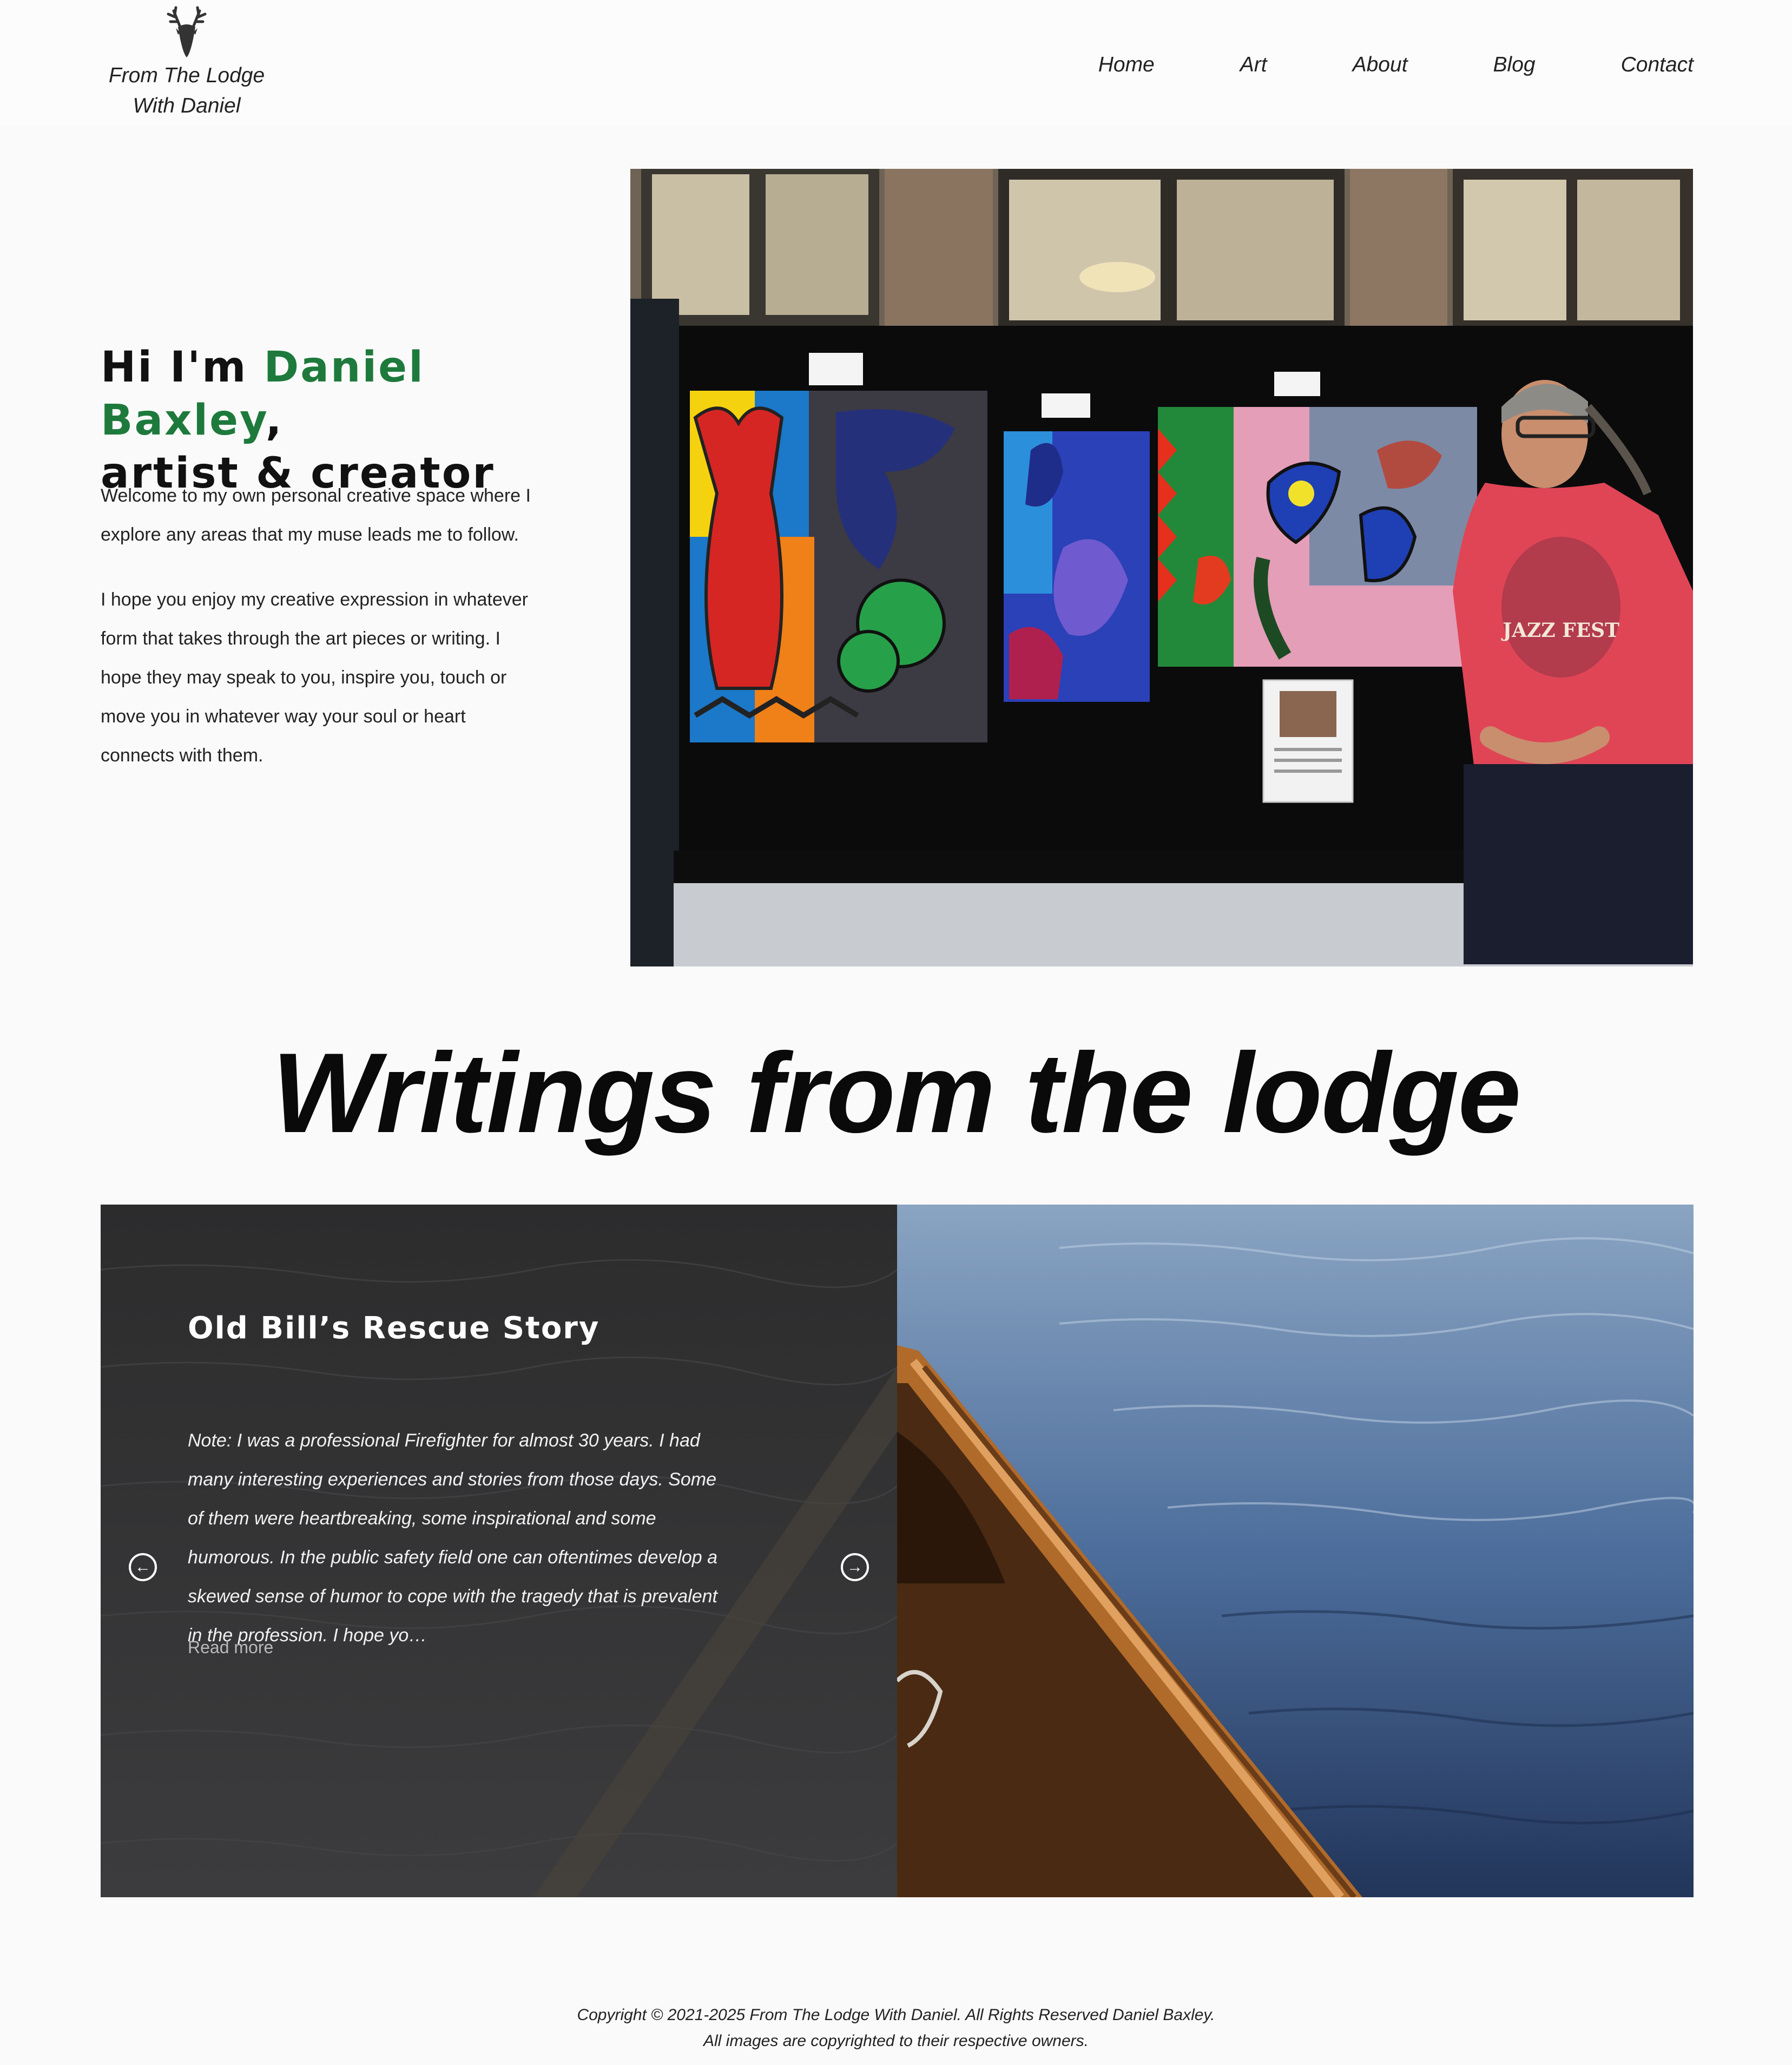  I want to click on slider-next-button: →, so click(855, 1567).